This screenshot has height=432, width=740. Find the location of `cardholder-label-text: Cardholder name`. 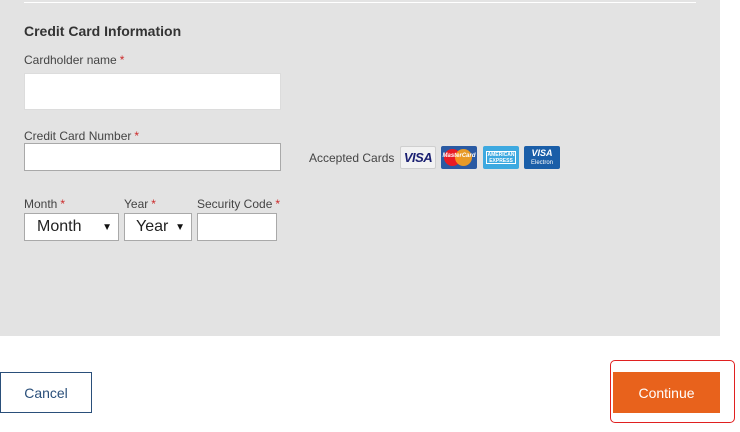

cardholder-label-text: Cardholder name is located at coordinates (70, 60).